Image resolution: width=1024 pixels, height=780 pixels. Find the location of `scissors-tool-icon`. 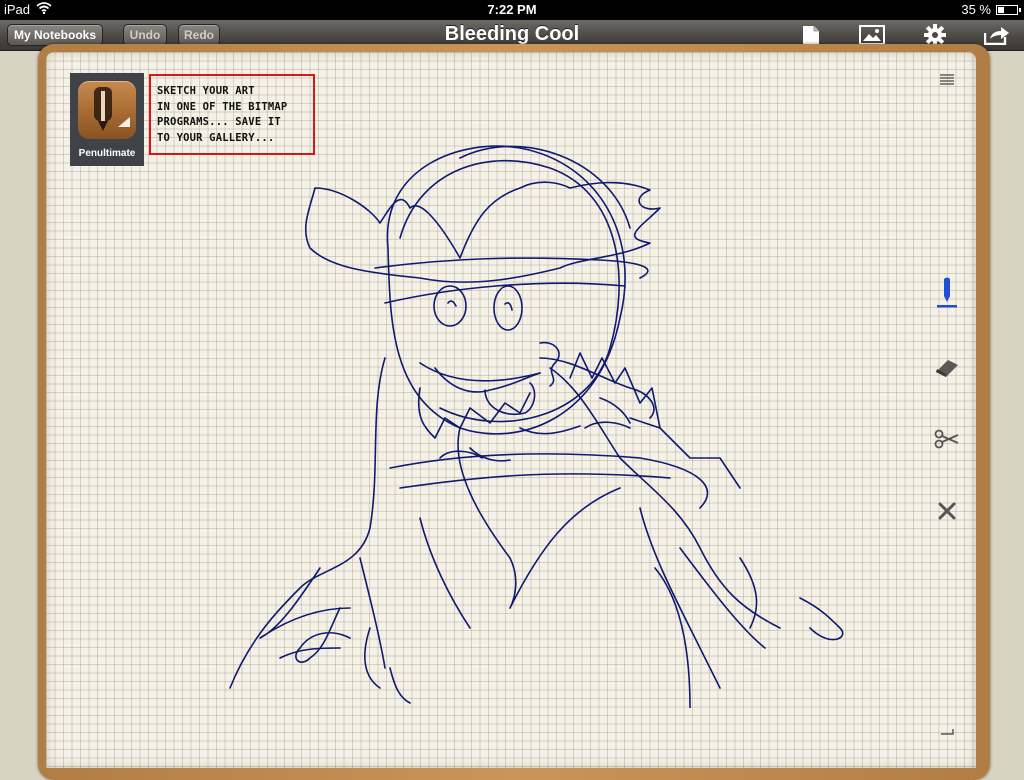

scissors-tool-icon is located at coordinates (947, 439).